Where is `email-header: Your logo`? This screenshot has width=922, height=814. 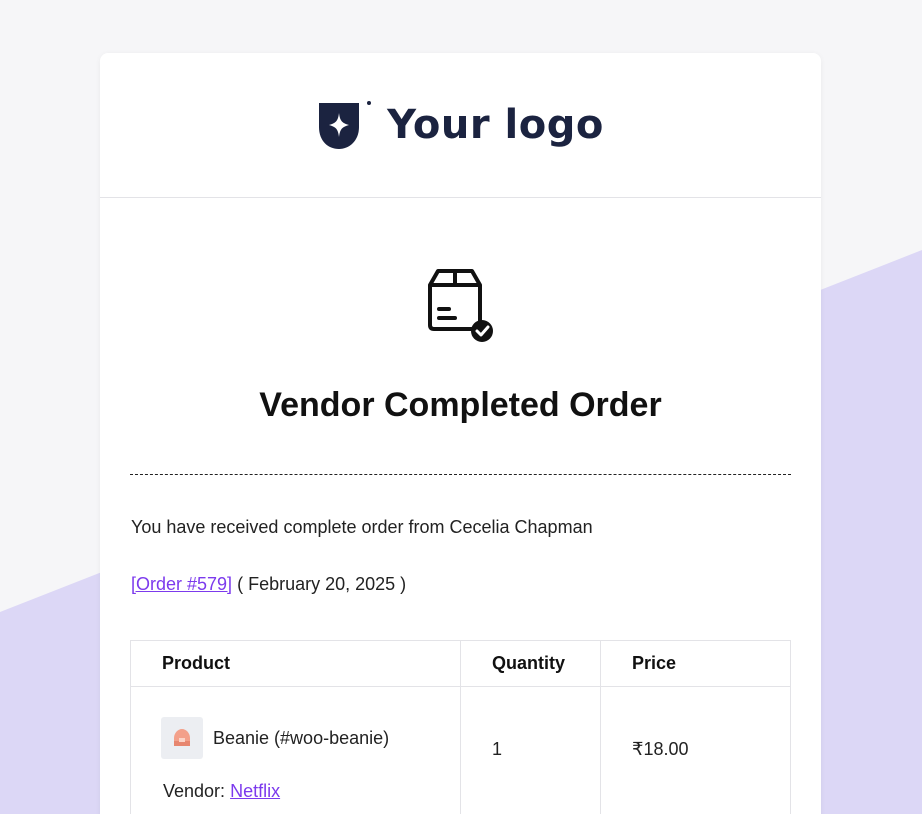
email-header: Your logo is located at coordinates (460, 125).